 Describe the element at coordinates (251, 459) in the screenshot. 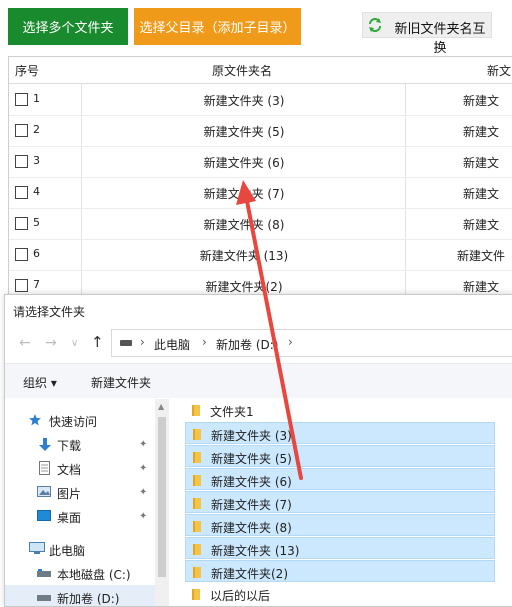

I see `folder-name: 新建文件夹 (5)` at that location.